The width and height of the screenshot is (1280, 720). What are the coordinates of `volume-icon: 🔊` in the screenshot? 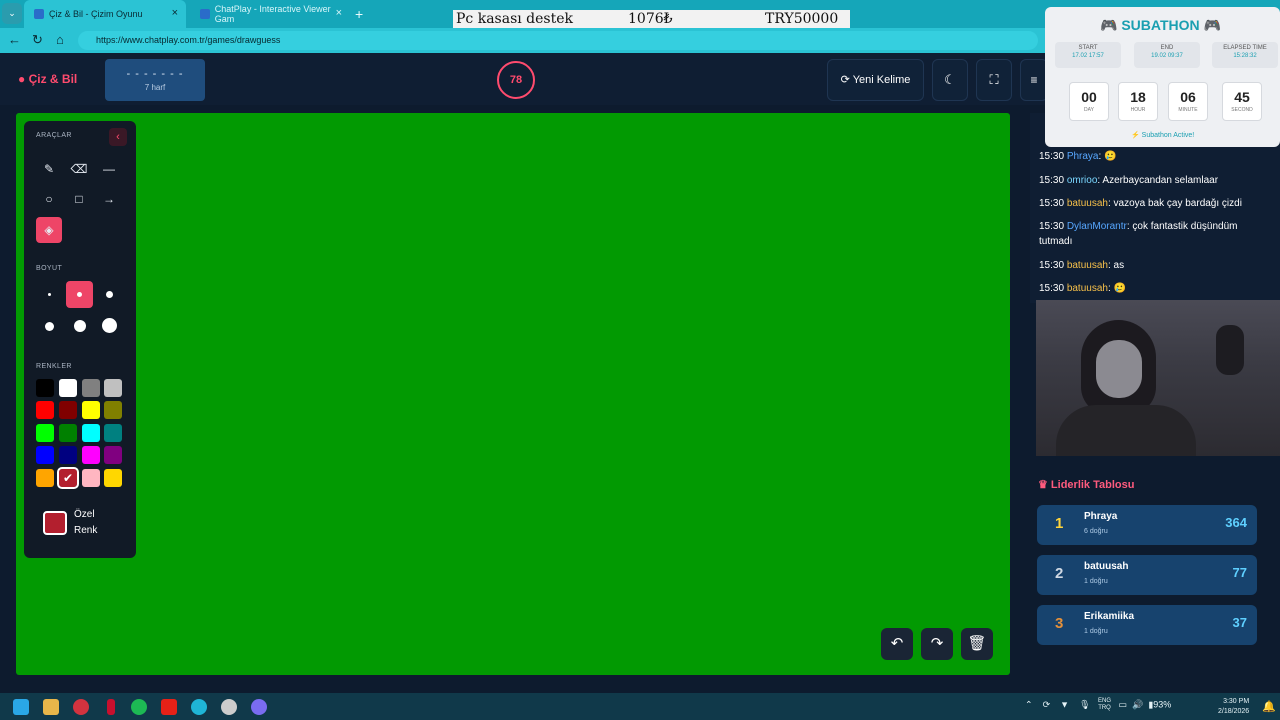 It's located at (1137, 704).